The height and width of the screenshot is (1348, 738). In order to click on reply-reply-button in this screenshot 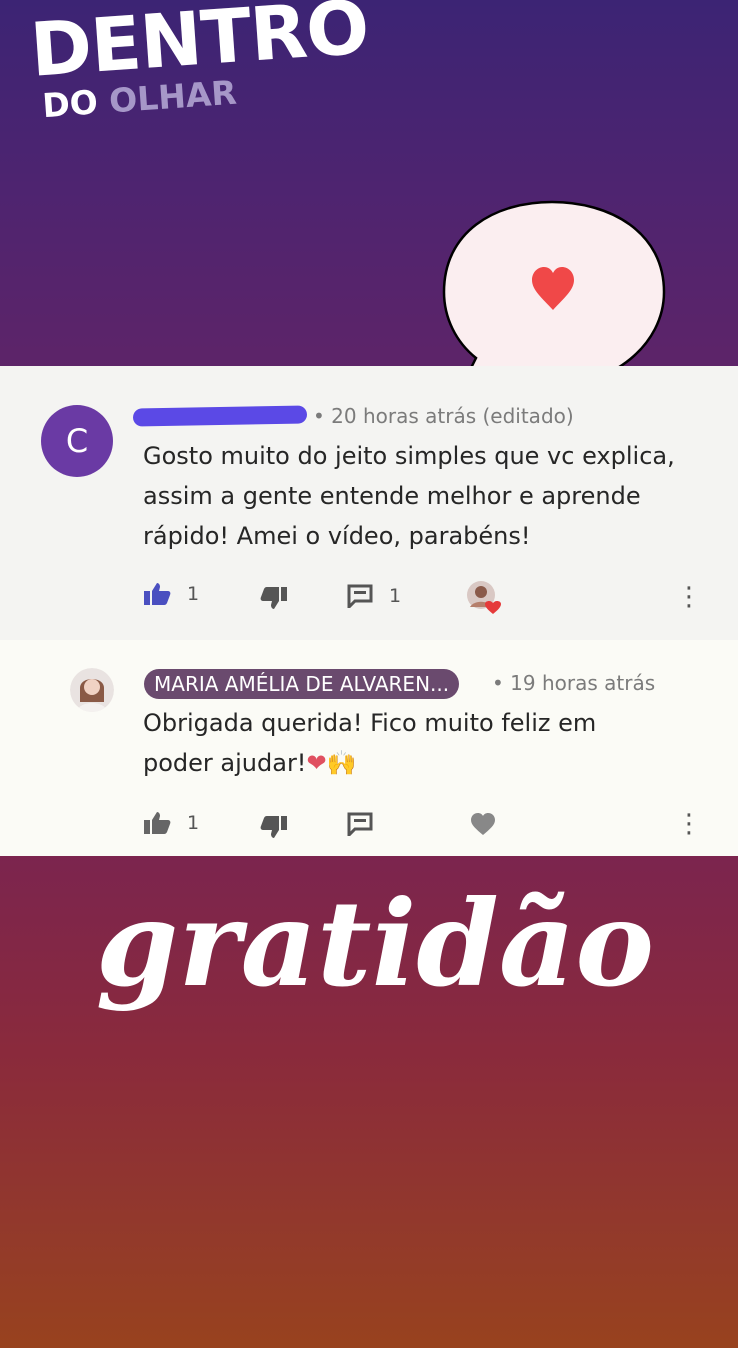, I will do `click(360, 824)`.